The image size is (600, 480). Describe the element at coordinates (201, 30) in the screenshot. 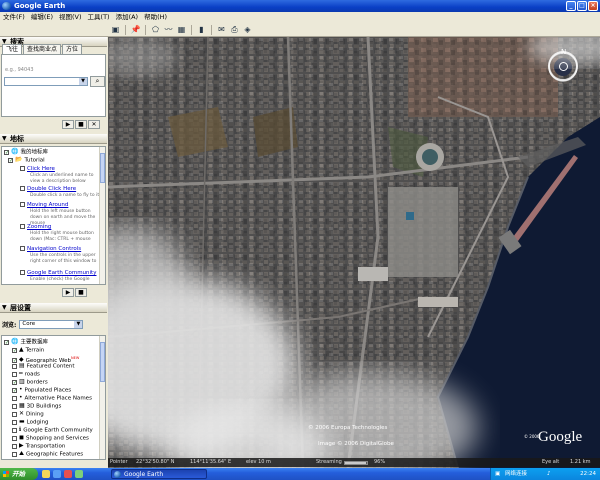

I see `ruler-icon: ▮` at that location.